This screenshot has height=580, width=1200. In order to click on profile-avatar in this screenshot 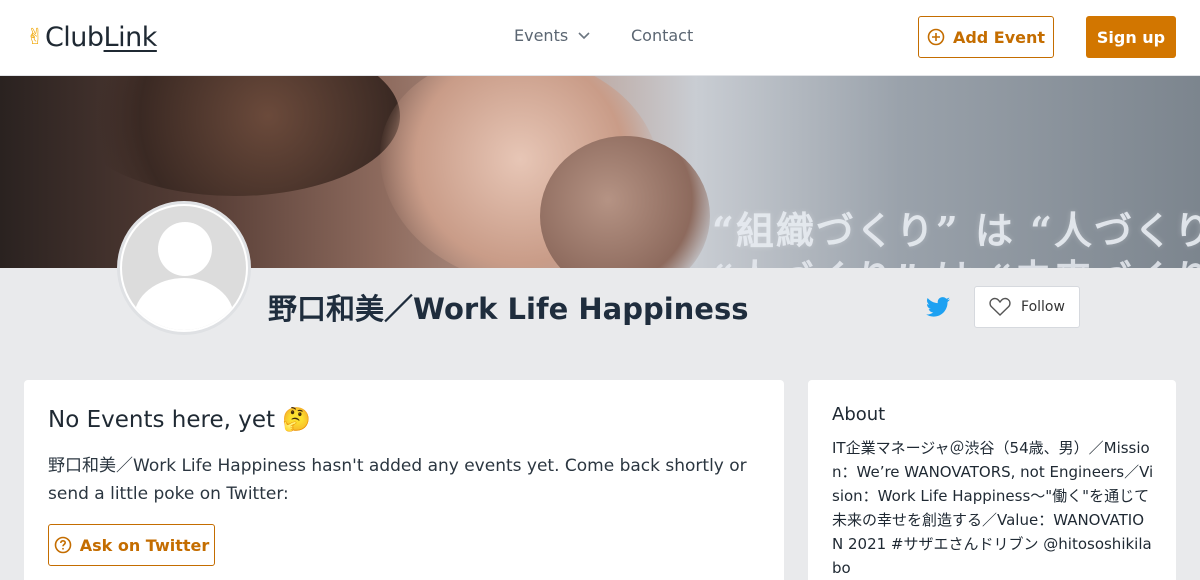, I will do `click(184, 268)`.